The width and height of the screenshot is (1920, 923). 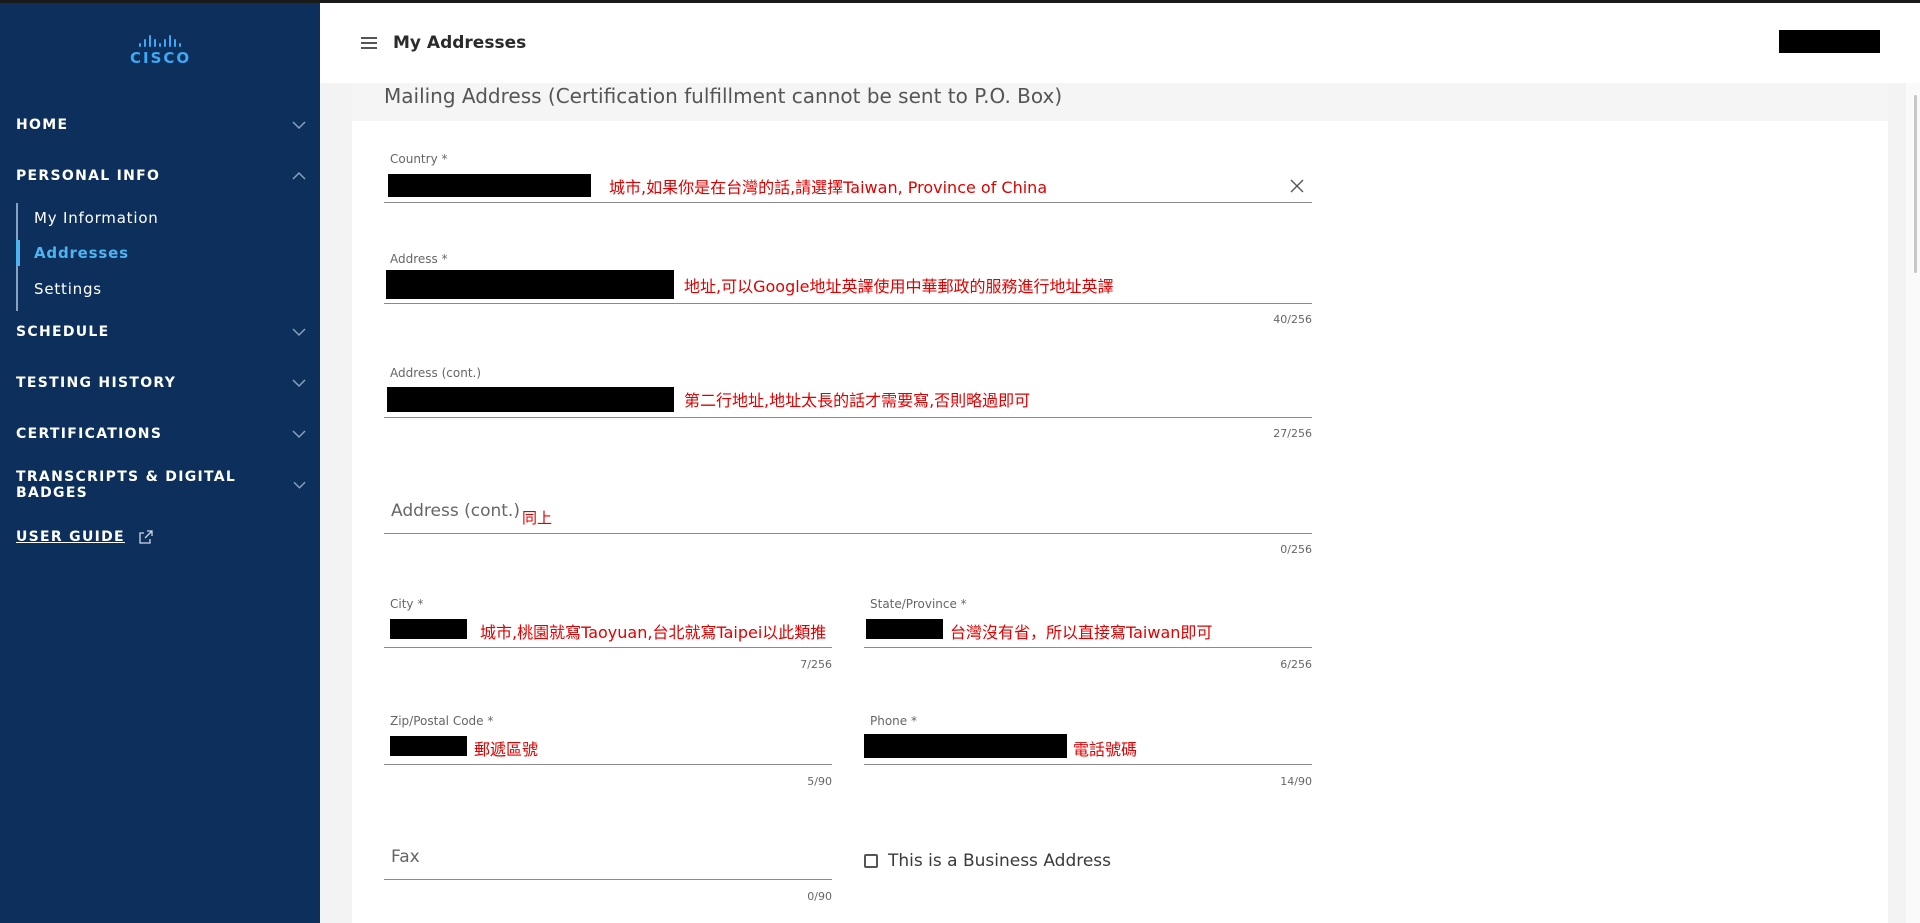 I want to click on redacted-user-name, so click(x=1829, y=41).